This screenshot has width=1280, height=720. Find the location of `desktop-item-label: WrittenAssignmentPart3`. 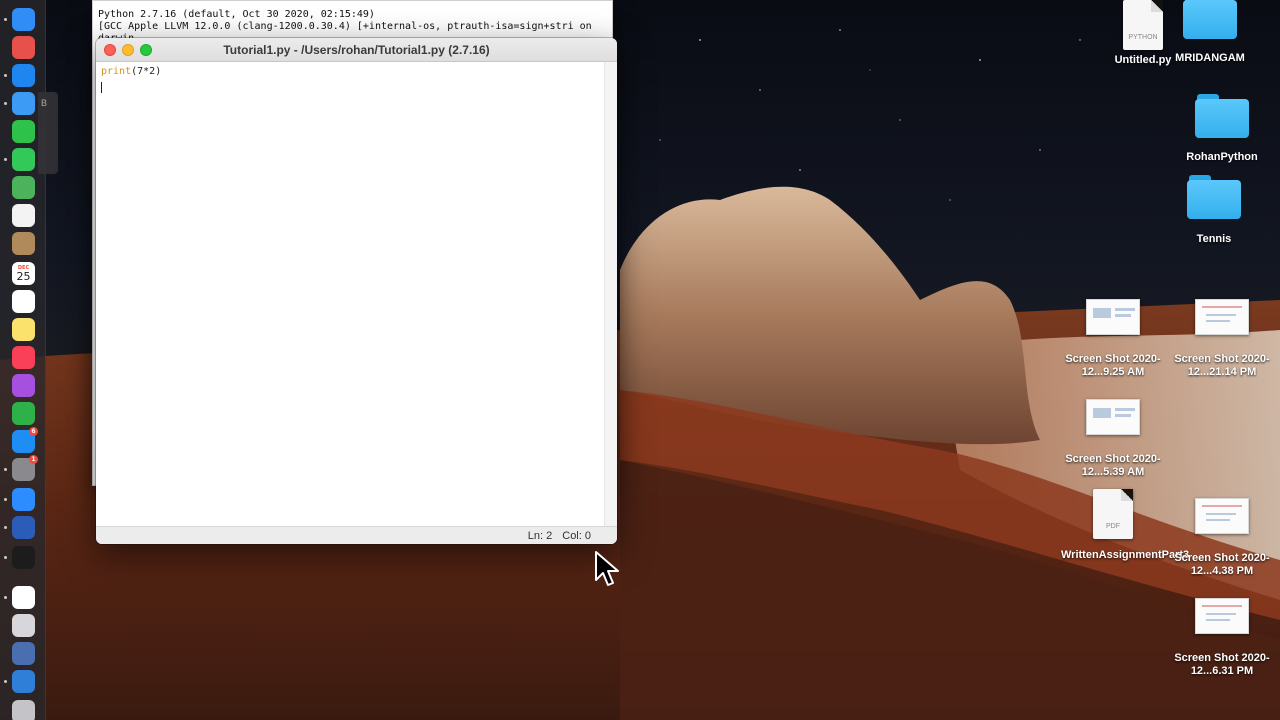

desktop-item-label: WrittenAssignmentPart3 is located at coordinates (1125, 555).